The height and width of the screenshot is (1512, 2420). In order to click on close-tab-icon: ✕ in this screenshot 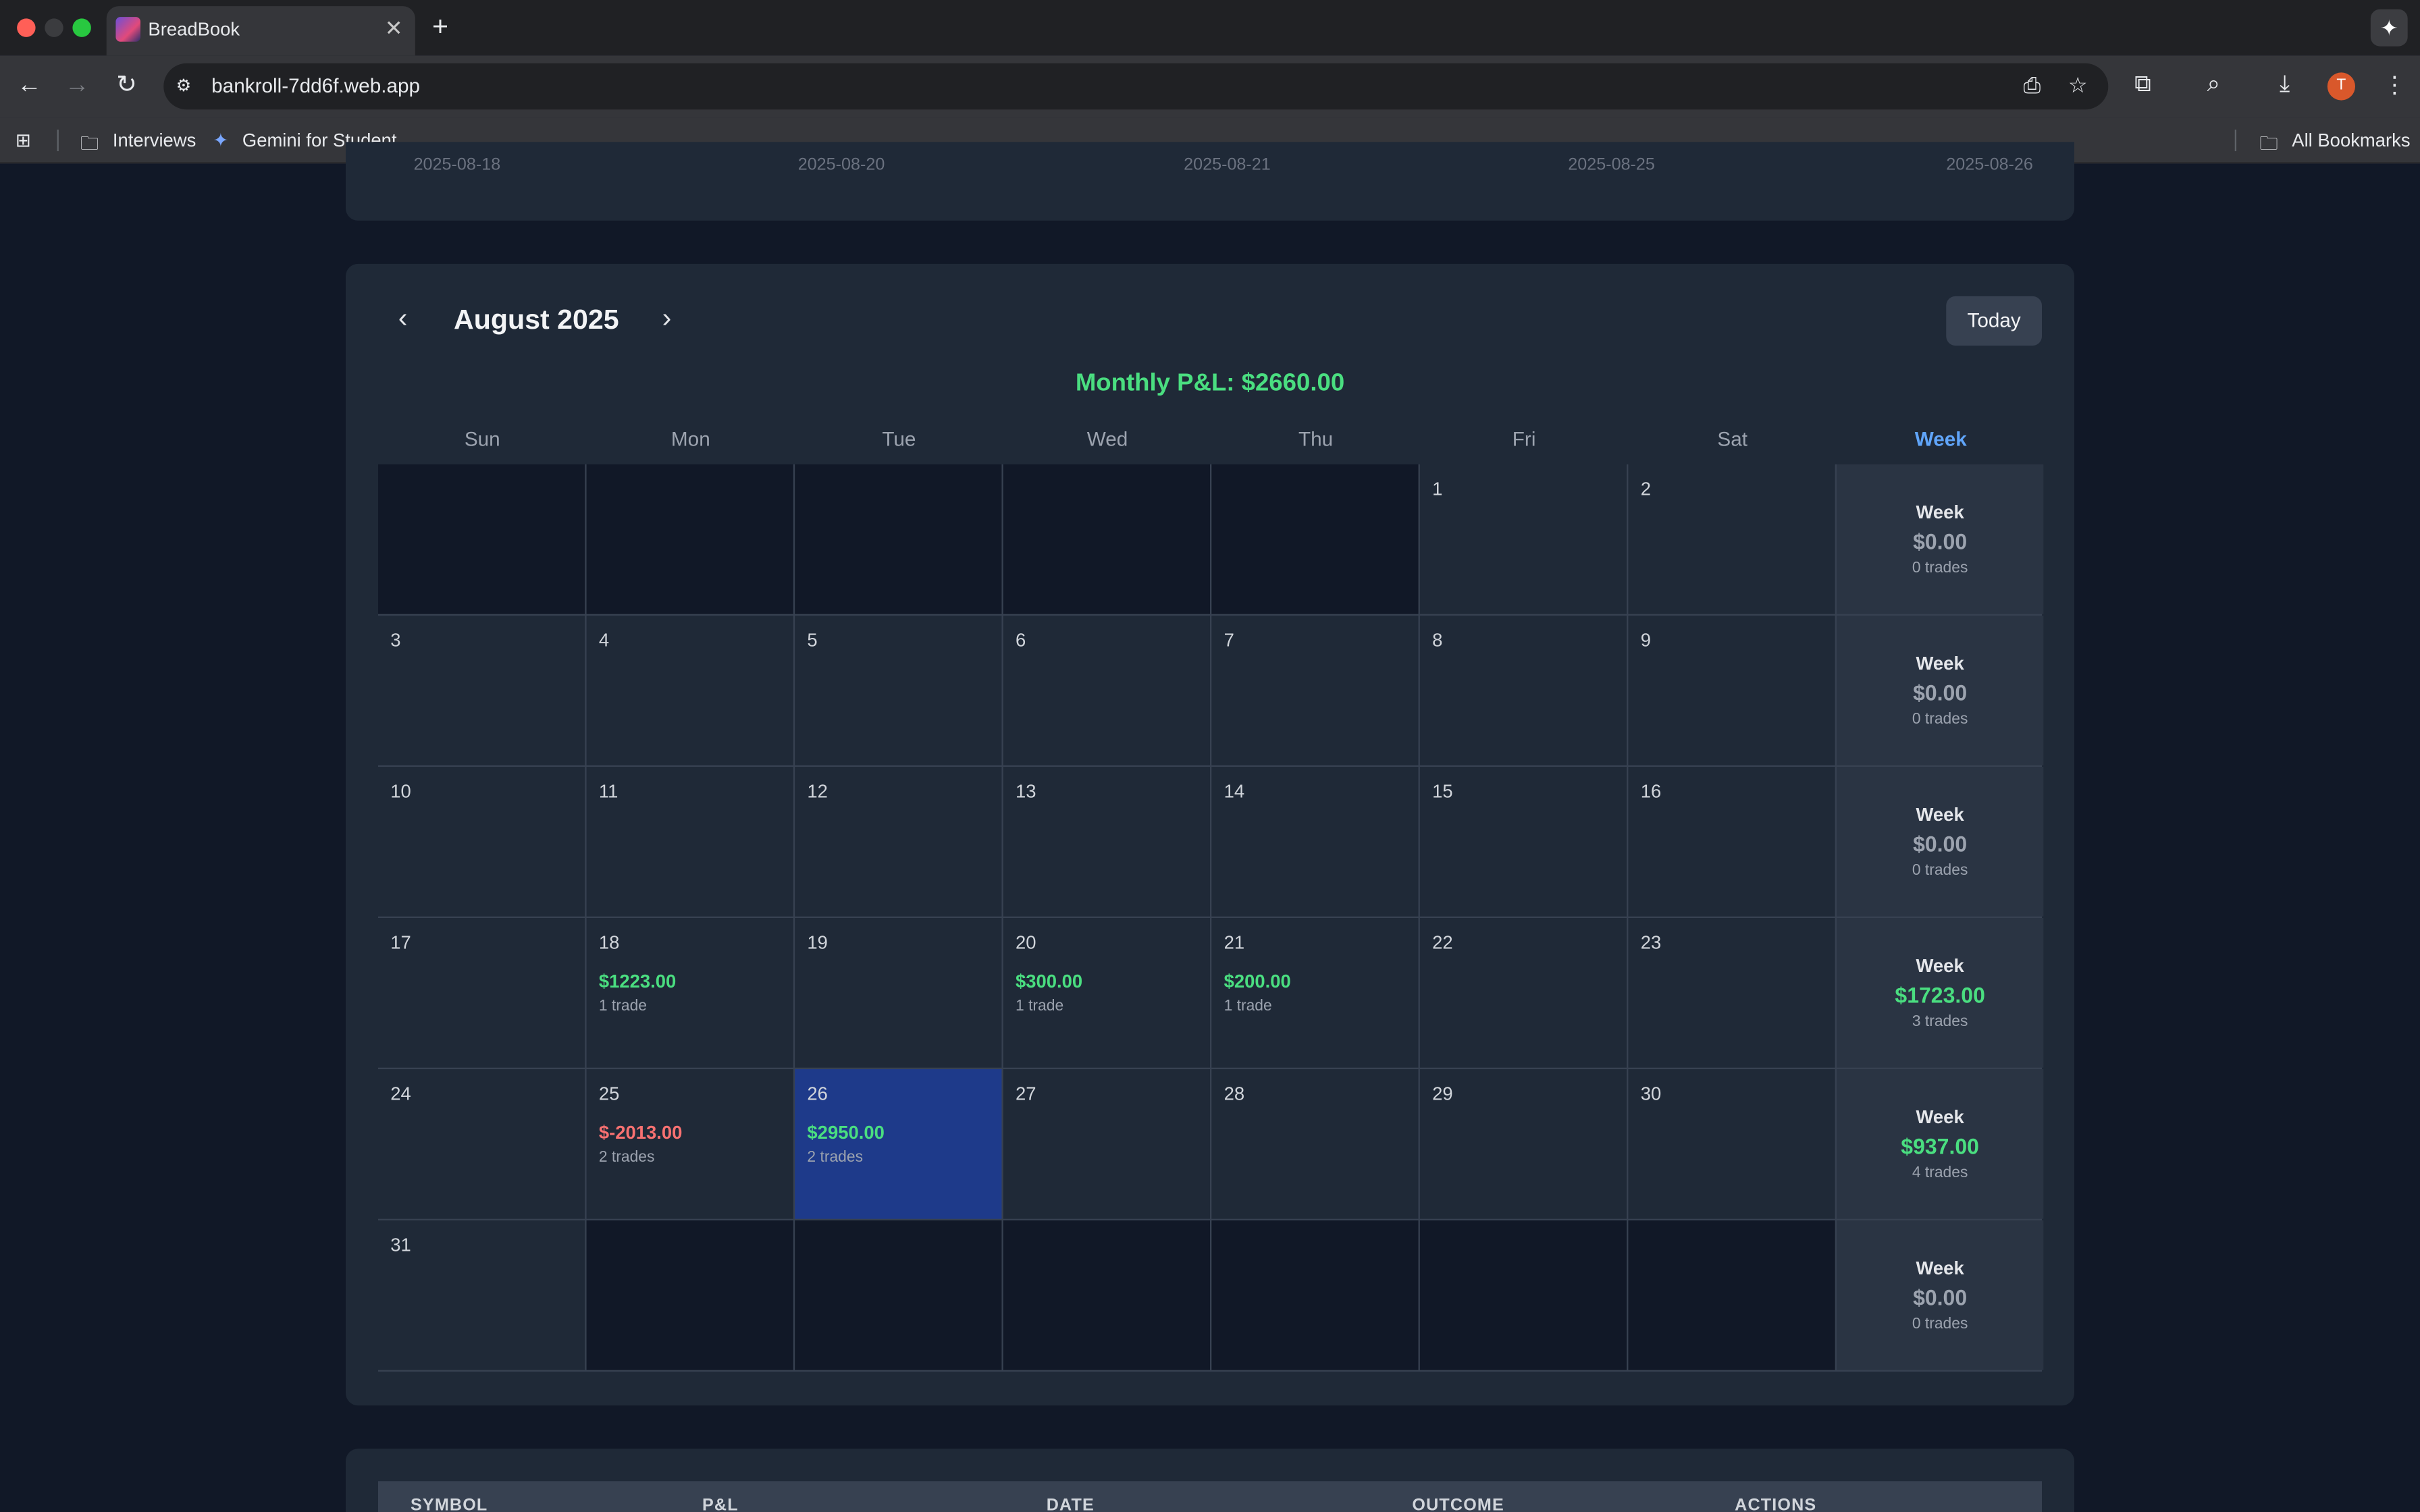, I will do `click(394, 29)`.